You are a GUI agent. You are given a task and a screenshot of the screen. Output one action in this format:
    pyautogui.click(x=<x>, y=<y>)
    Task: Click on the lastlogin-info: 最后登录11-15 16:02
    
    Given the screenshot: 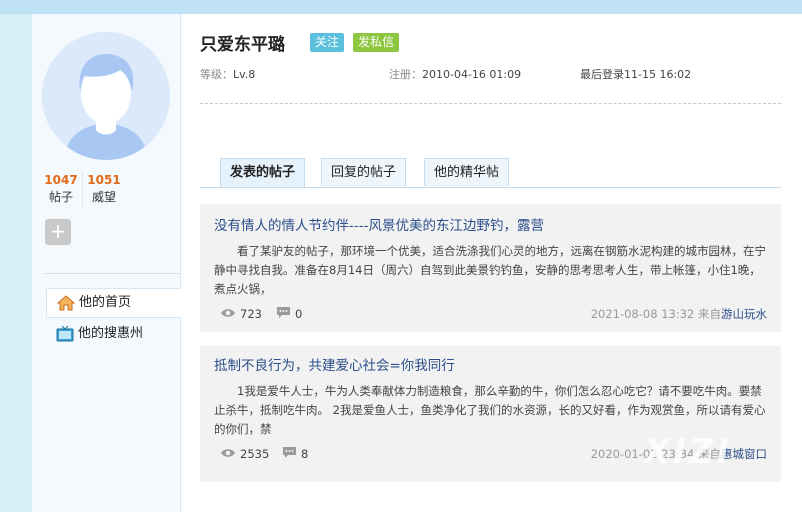 What is the action you would take?
    pyautogui.click(x=635, y=74)
    